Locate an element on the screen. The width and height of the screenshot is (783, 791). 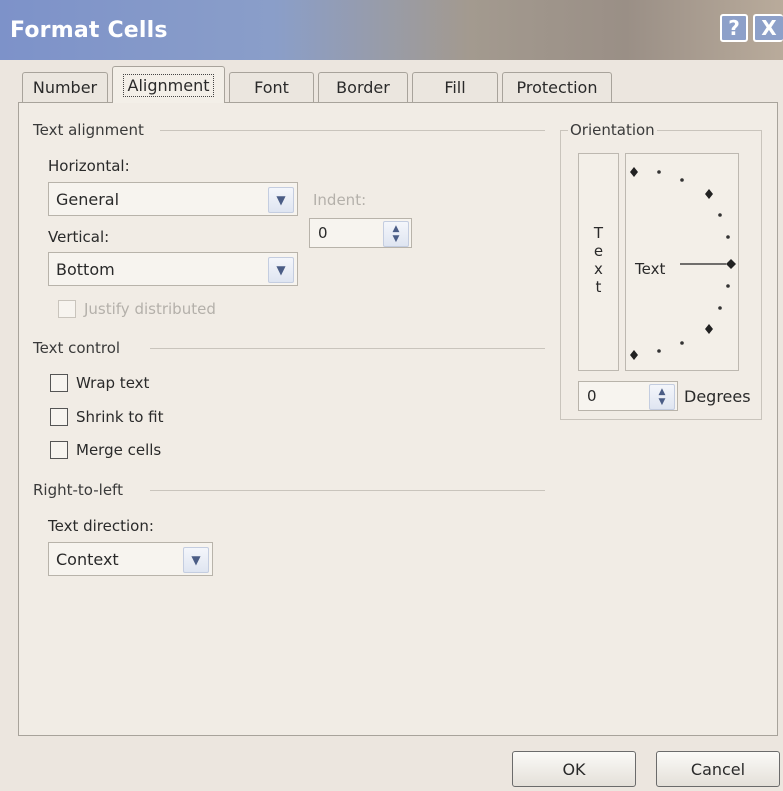
text-alignment-group-label: Text alignment is located at coordinates (92, 130).